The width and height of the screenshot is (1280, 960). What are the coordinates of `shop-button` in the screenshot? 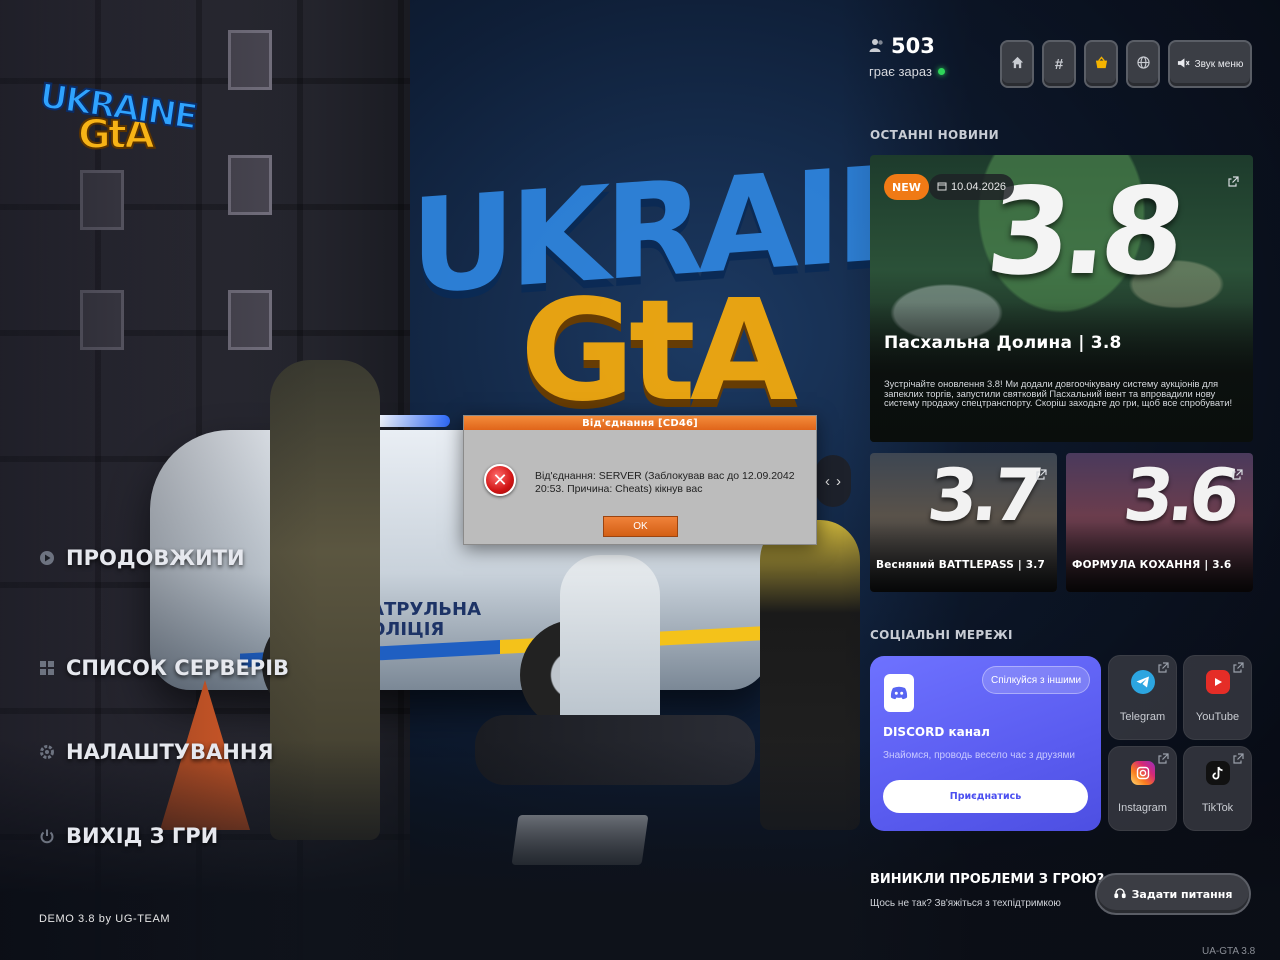 It's located at (1101, 64).